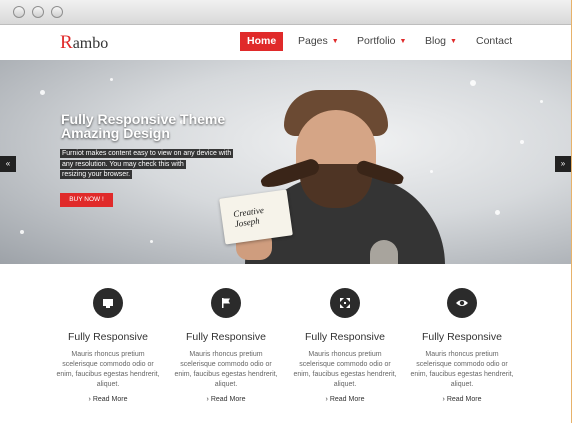 The height and width of the screenshot is (423, 572). Describe the element at coordinates (313, 41) in the screenshot. I see `nav-pages-label: Pages` at that location.